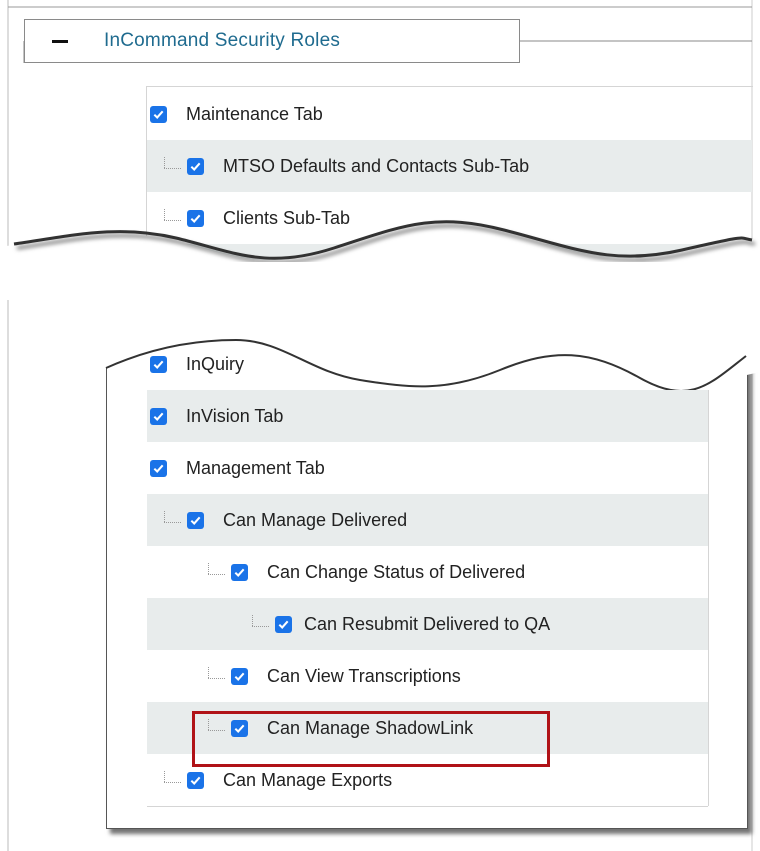  Describe the element at coordinates (449, 114) in the screenshot. I see `tree-row-maintenance-tab: Maintenance Tab` at that location.